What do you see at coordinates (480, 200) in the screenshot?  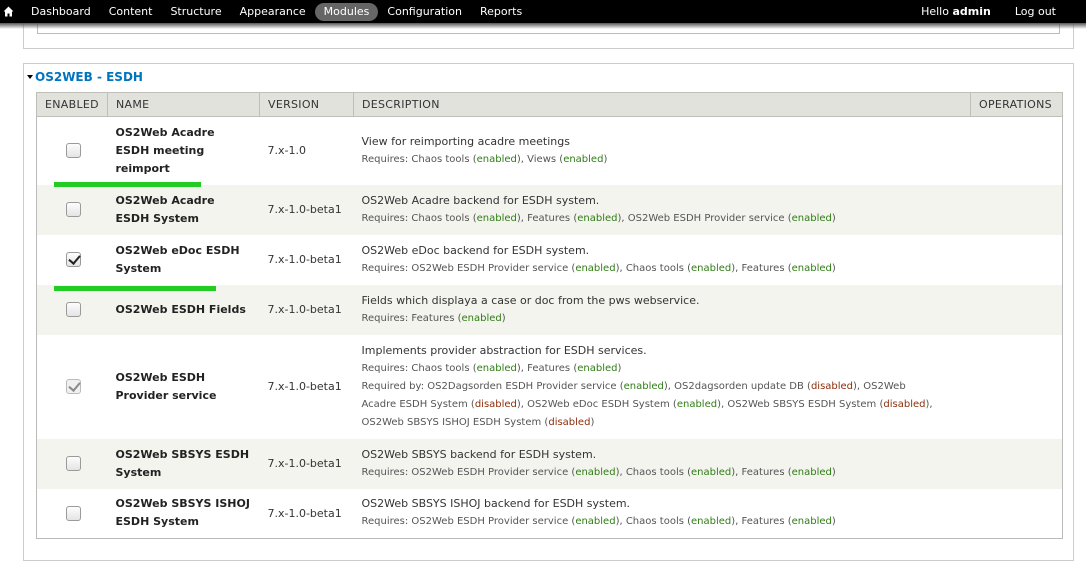 I see `description-text: OS2Web Acadre backend for ESDH system.` at bounding box center [480, 200].